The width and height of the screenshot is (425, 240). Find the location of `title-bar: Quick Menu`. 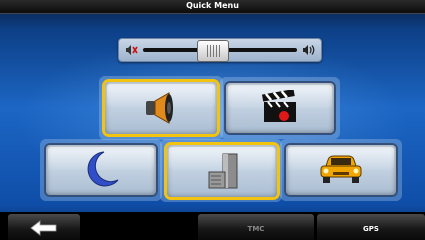

title-bar: Quick Menu is located at coordinates (212, 7).